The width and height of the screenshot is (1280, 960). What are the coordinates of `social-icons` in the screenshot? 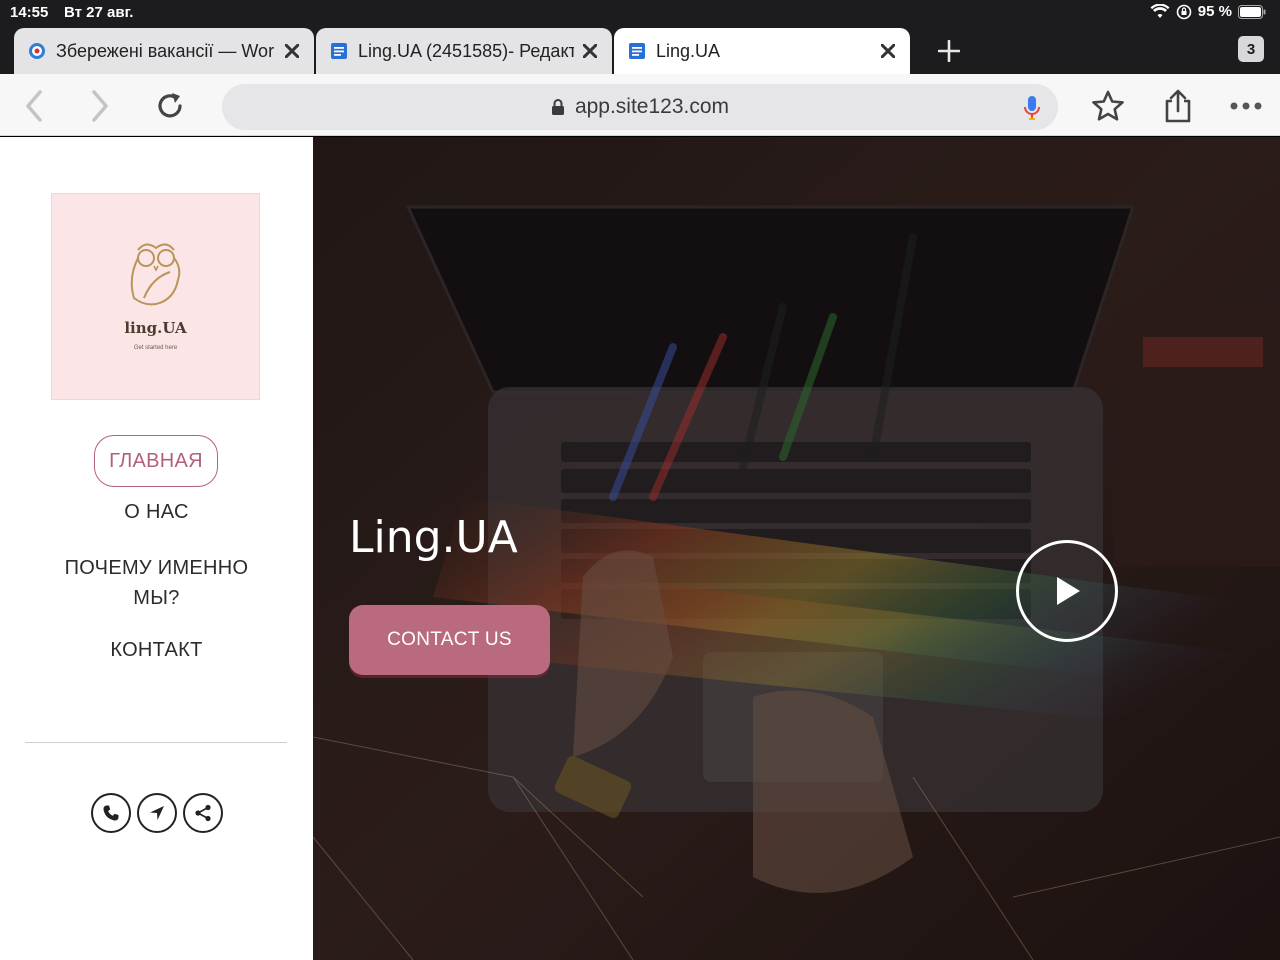 It's located at (157, 813).